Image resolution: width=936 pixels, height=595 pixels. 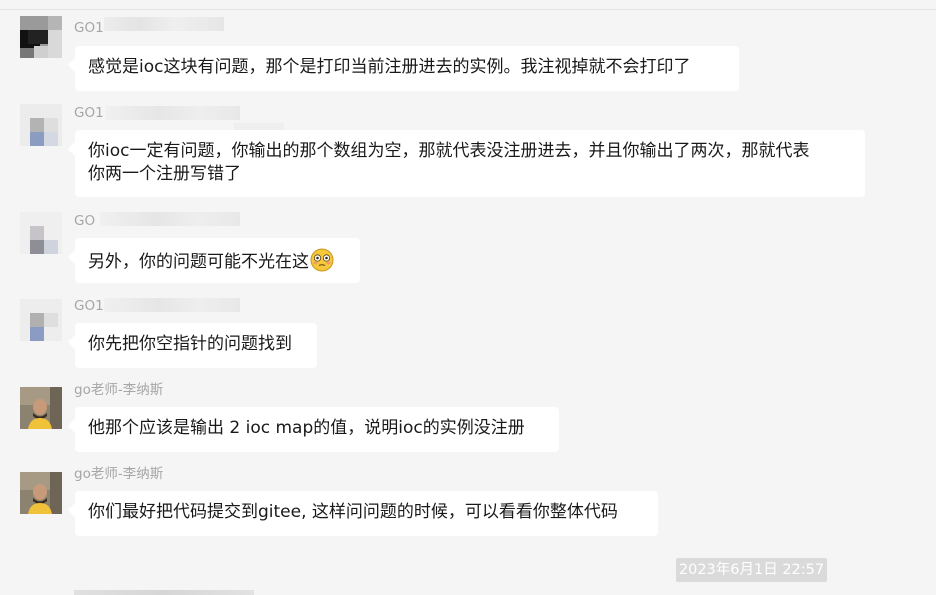 I want to click on message-bubble: 感觉是ioc这块有问题，那个是打印当前注册进去的实例。我注视掉就不会打印了, so click(x=407, y=68).